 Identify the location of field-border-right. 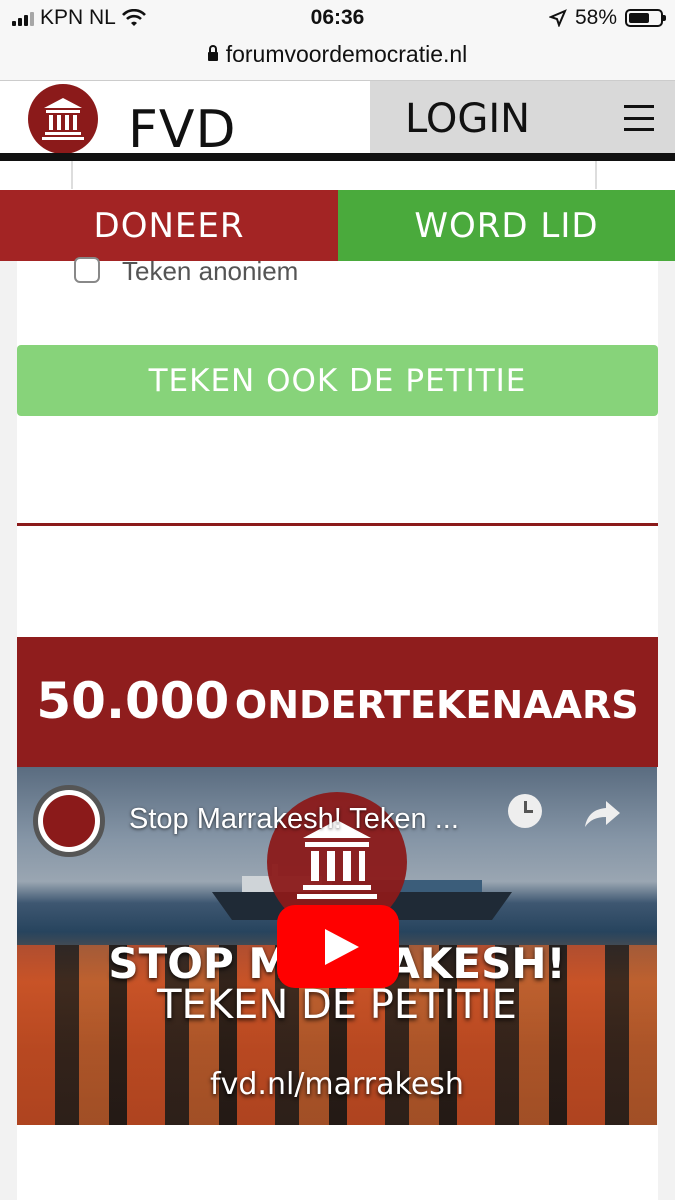
(596, 175).